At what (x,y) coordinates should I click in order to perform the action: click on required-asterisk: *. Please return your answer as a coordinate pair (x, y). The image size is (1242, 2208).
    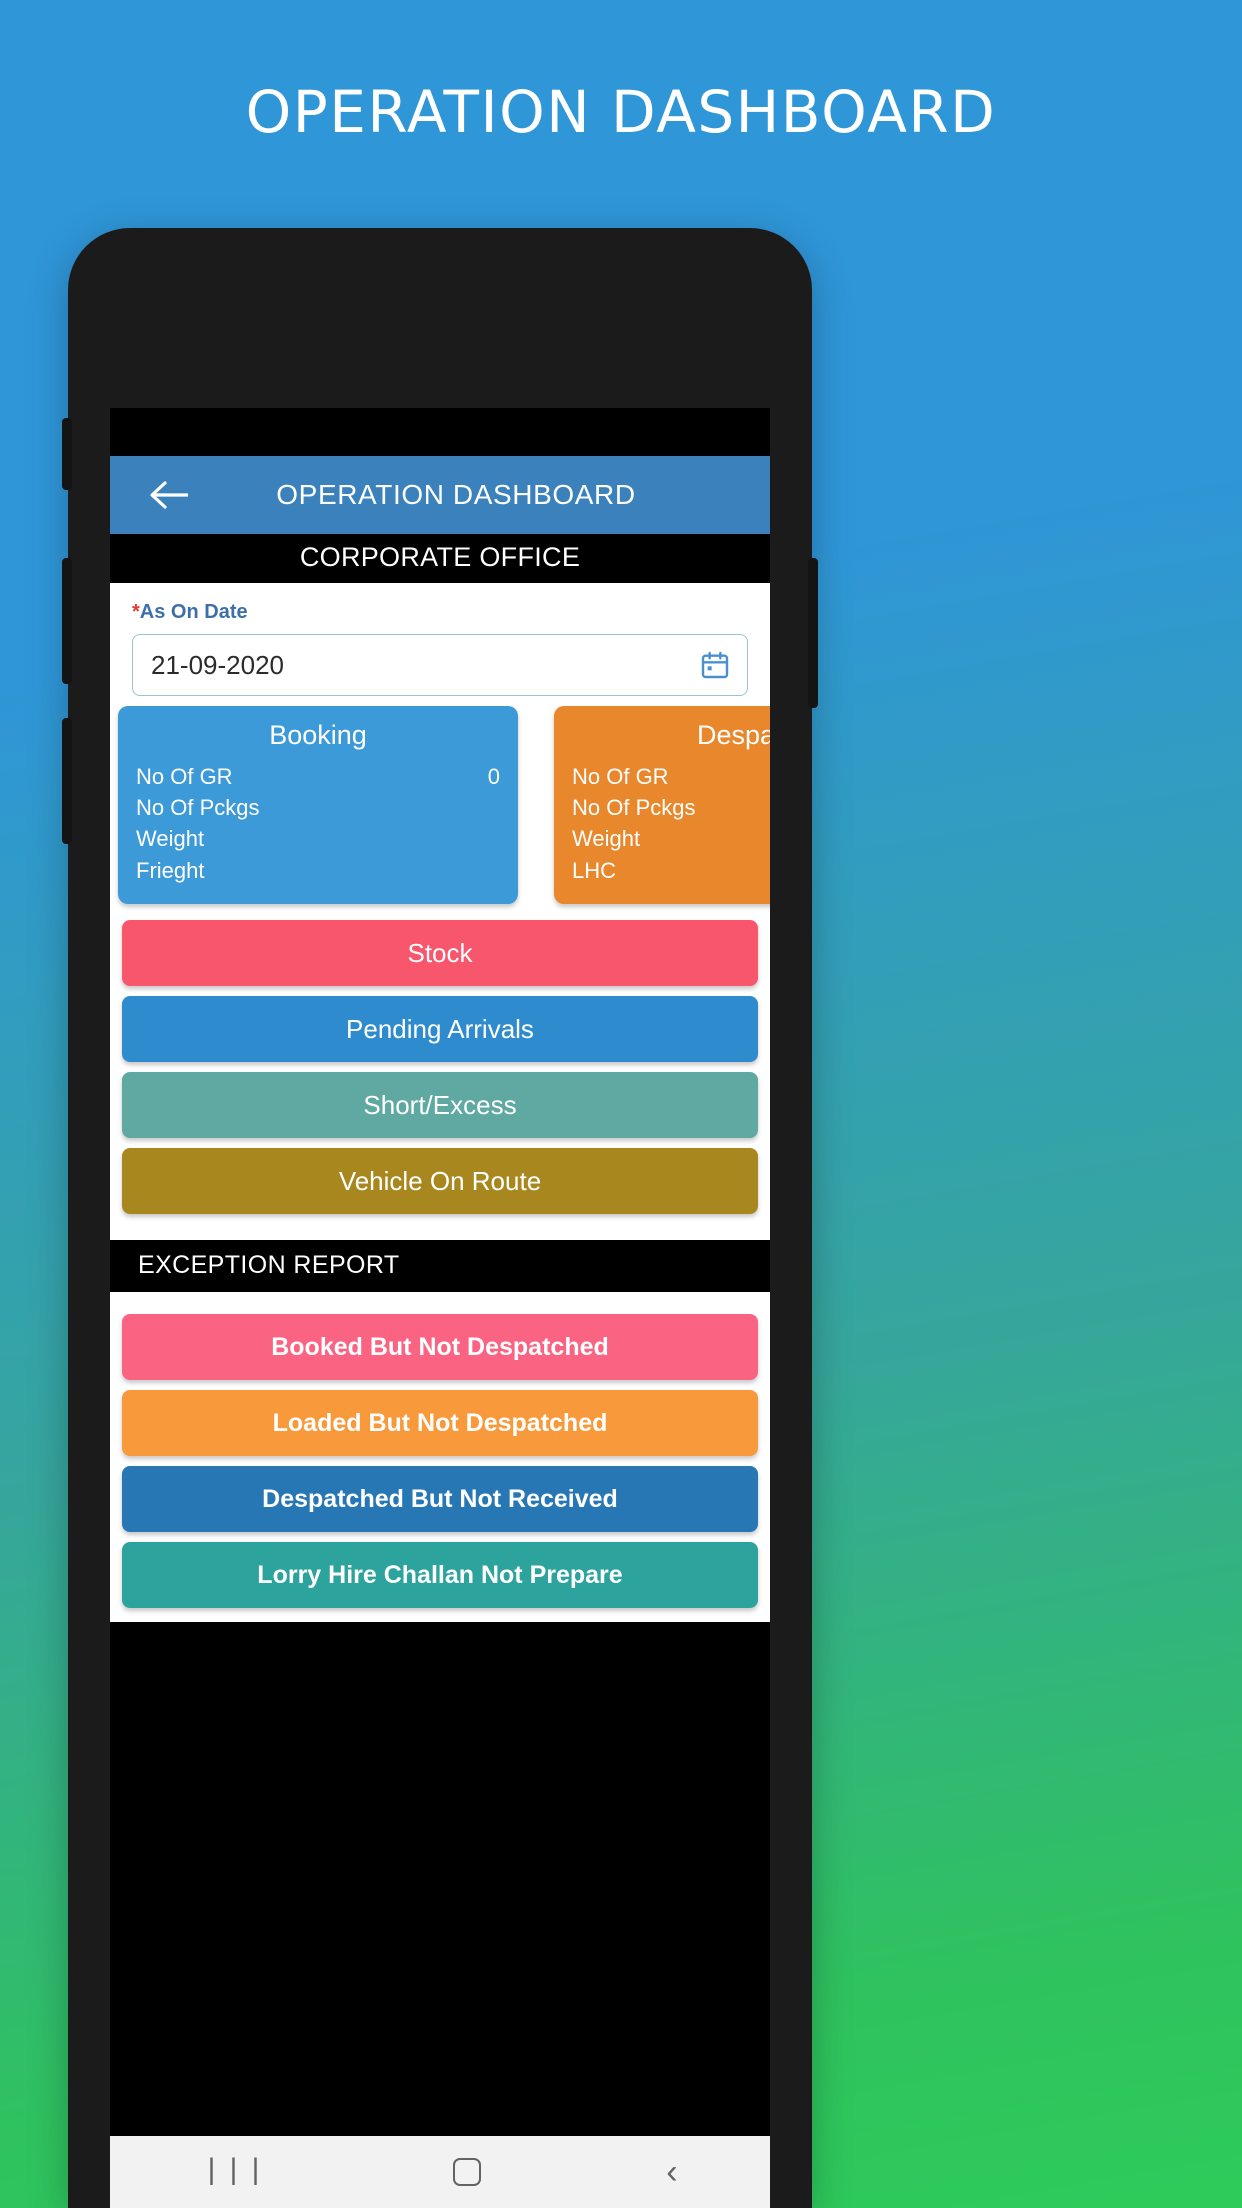
    Looking at the image, I should click on (136, 612).